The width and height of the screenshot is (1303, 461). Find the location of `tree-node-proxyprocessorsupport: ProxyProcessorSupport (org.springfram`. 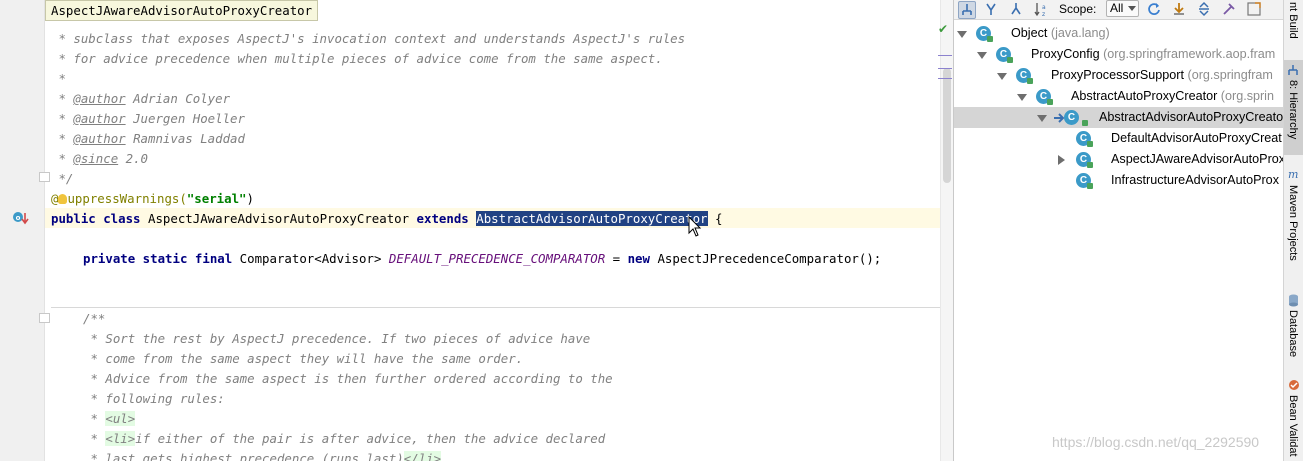

tree-node-proxyprocessorsupport: ProxyProcessorSupport (org.springfram is located at coordinates (1162, 75).